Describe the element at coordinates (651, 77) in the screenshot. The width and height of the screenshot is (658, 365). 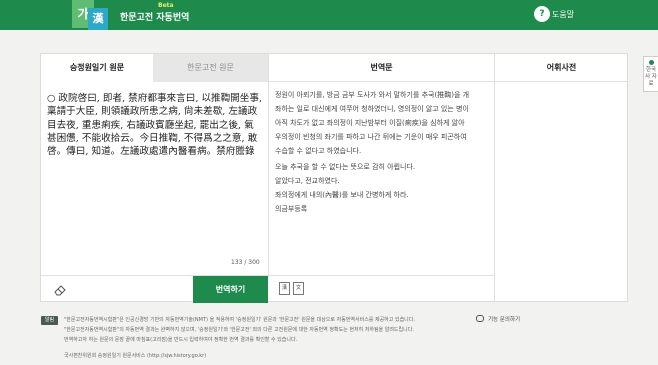
I see `side-tab-label: 한국사 자료` at that location.